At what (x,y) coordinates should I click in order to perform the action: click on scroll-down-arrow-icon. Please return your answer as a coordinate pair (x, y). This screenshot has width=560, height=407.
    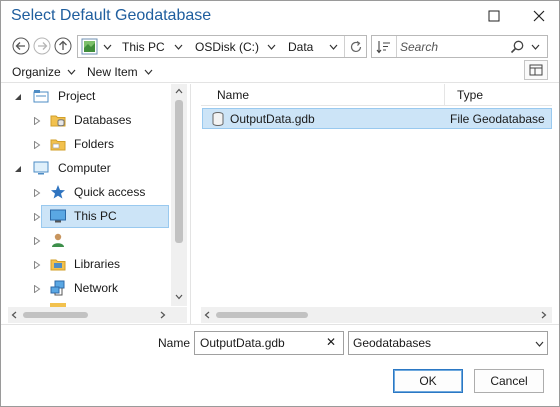
    Looking at the image, I should click on (179, 297).